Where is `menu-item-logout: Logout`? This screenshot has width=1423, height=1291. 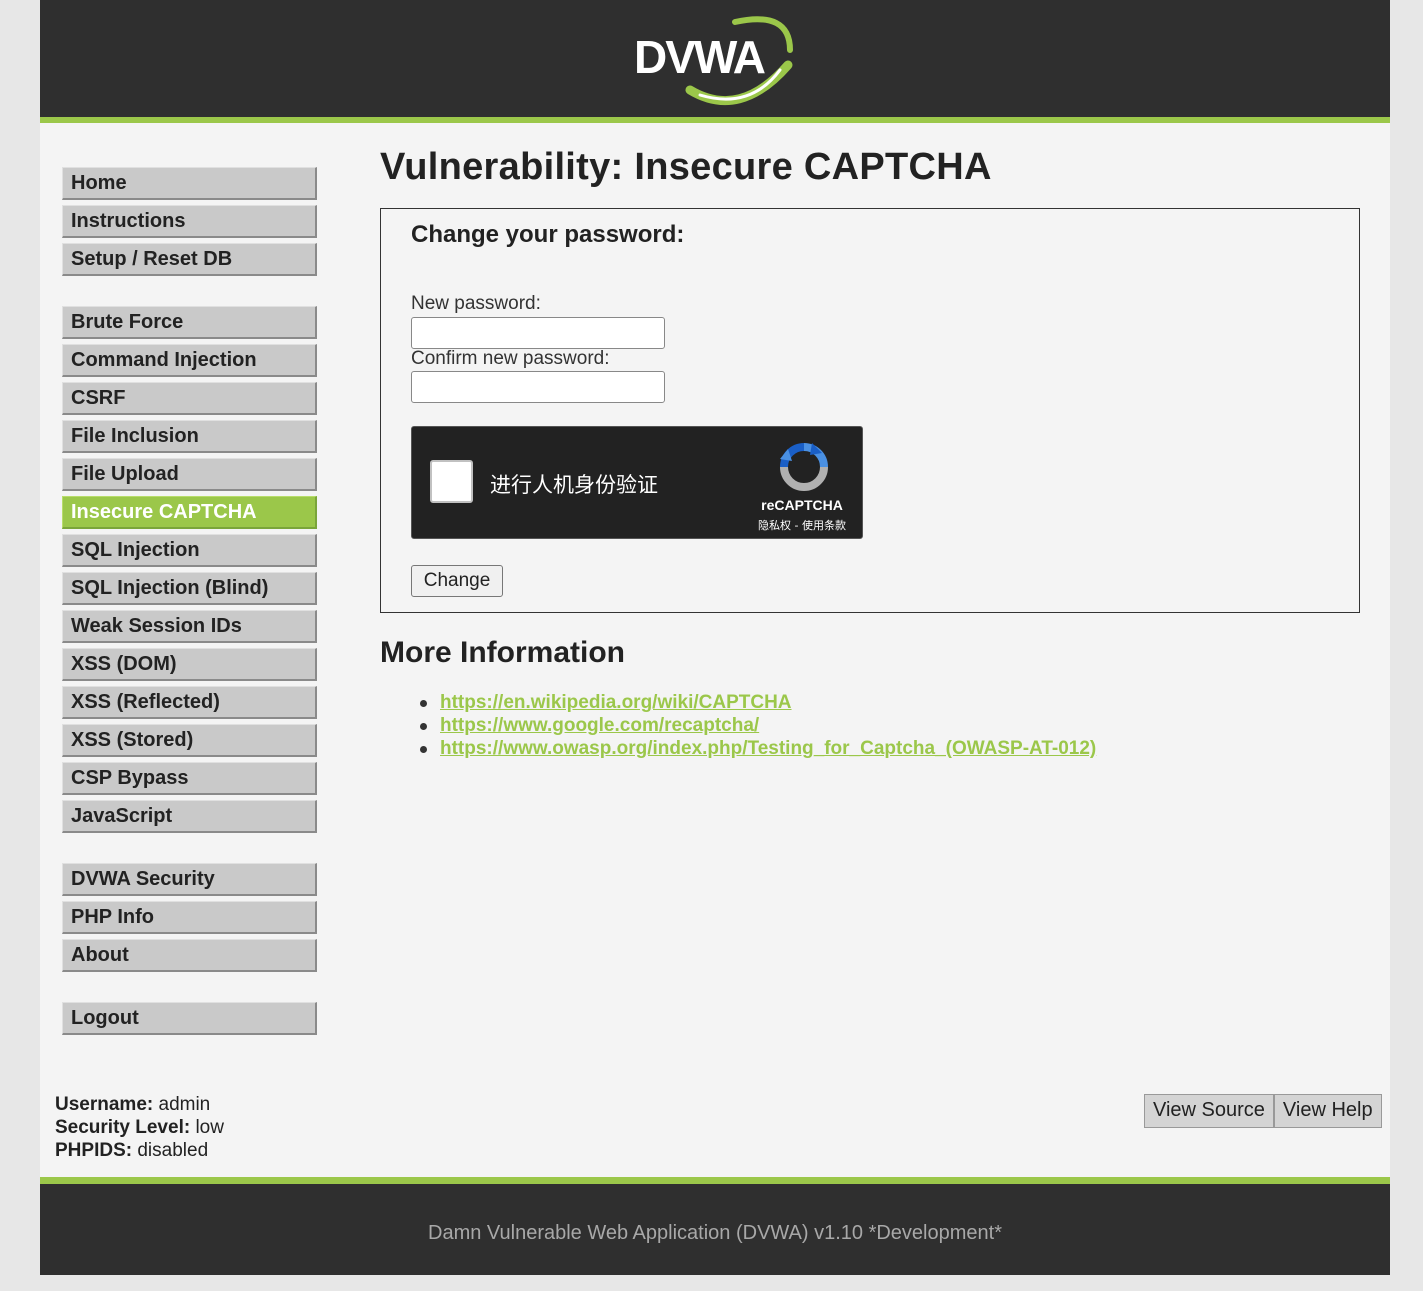 menu-item-logout: Logout is located at coordinates (189, 1018).